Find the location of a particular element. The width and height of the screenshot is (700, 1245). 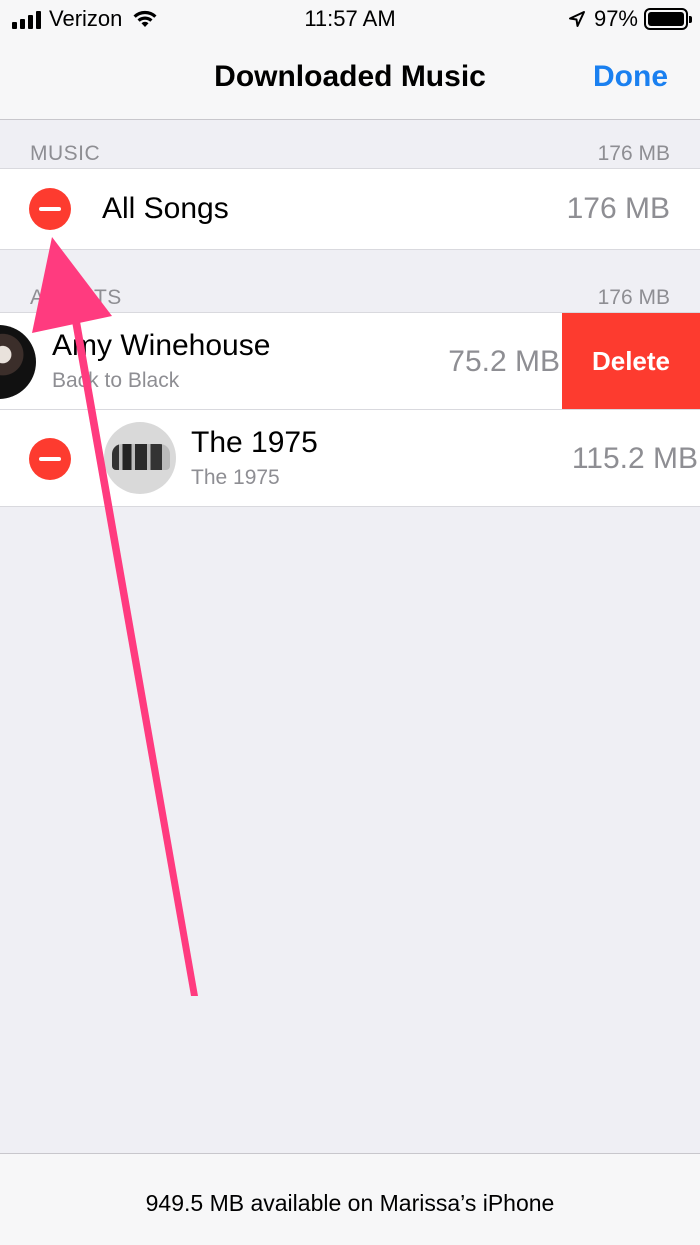

row-size: 176 MB is located at coordinates (618, 208).